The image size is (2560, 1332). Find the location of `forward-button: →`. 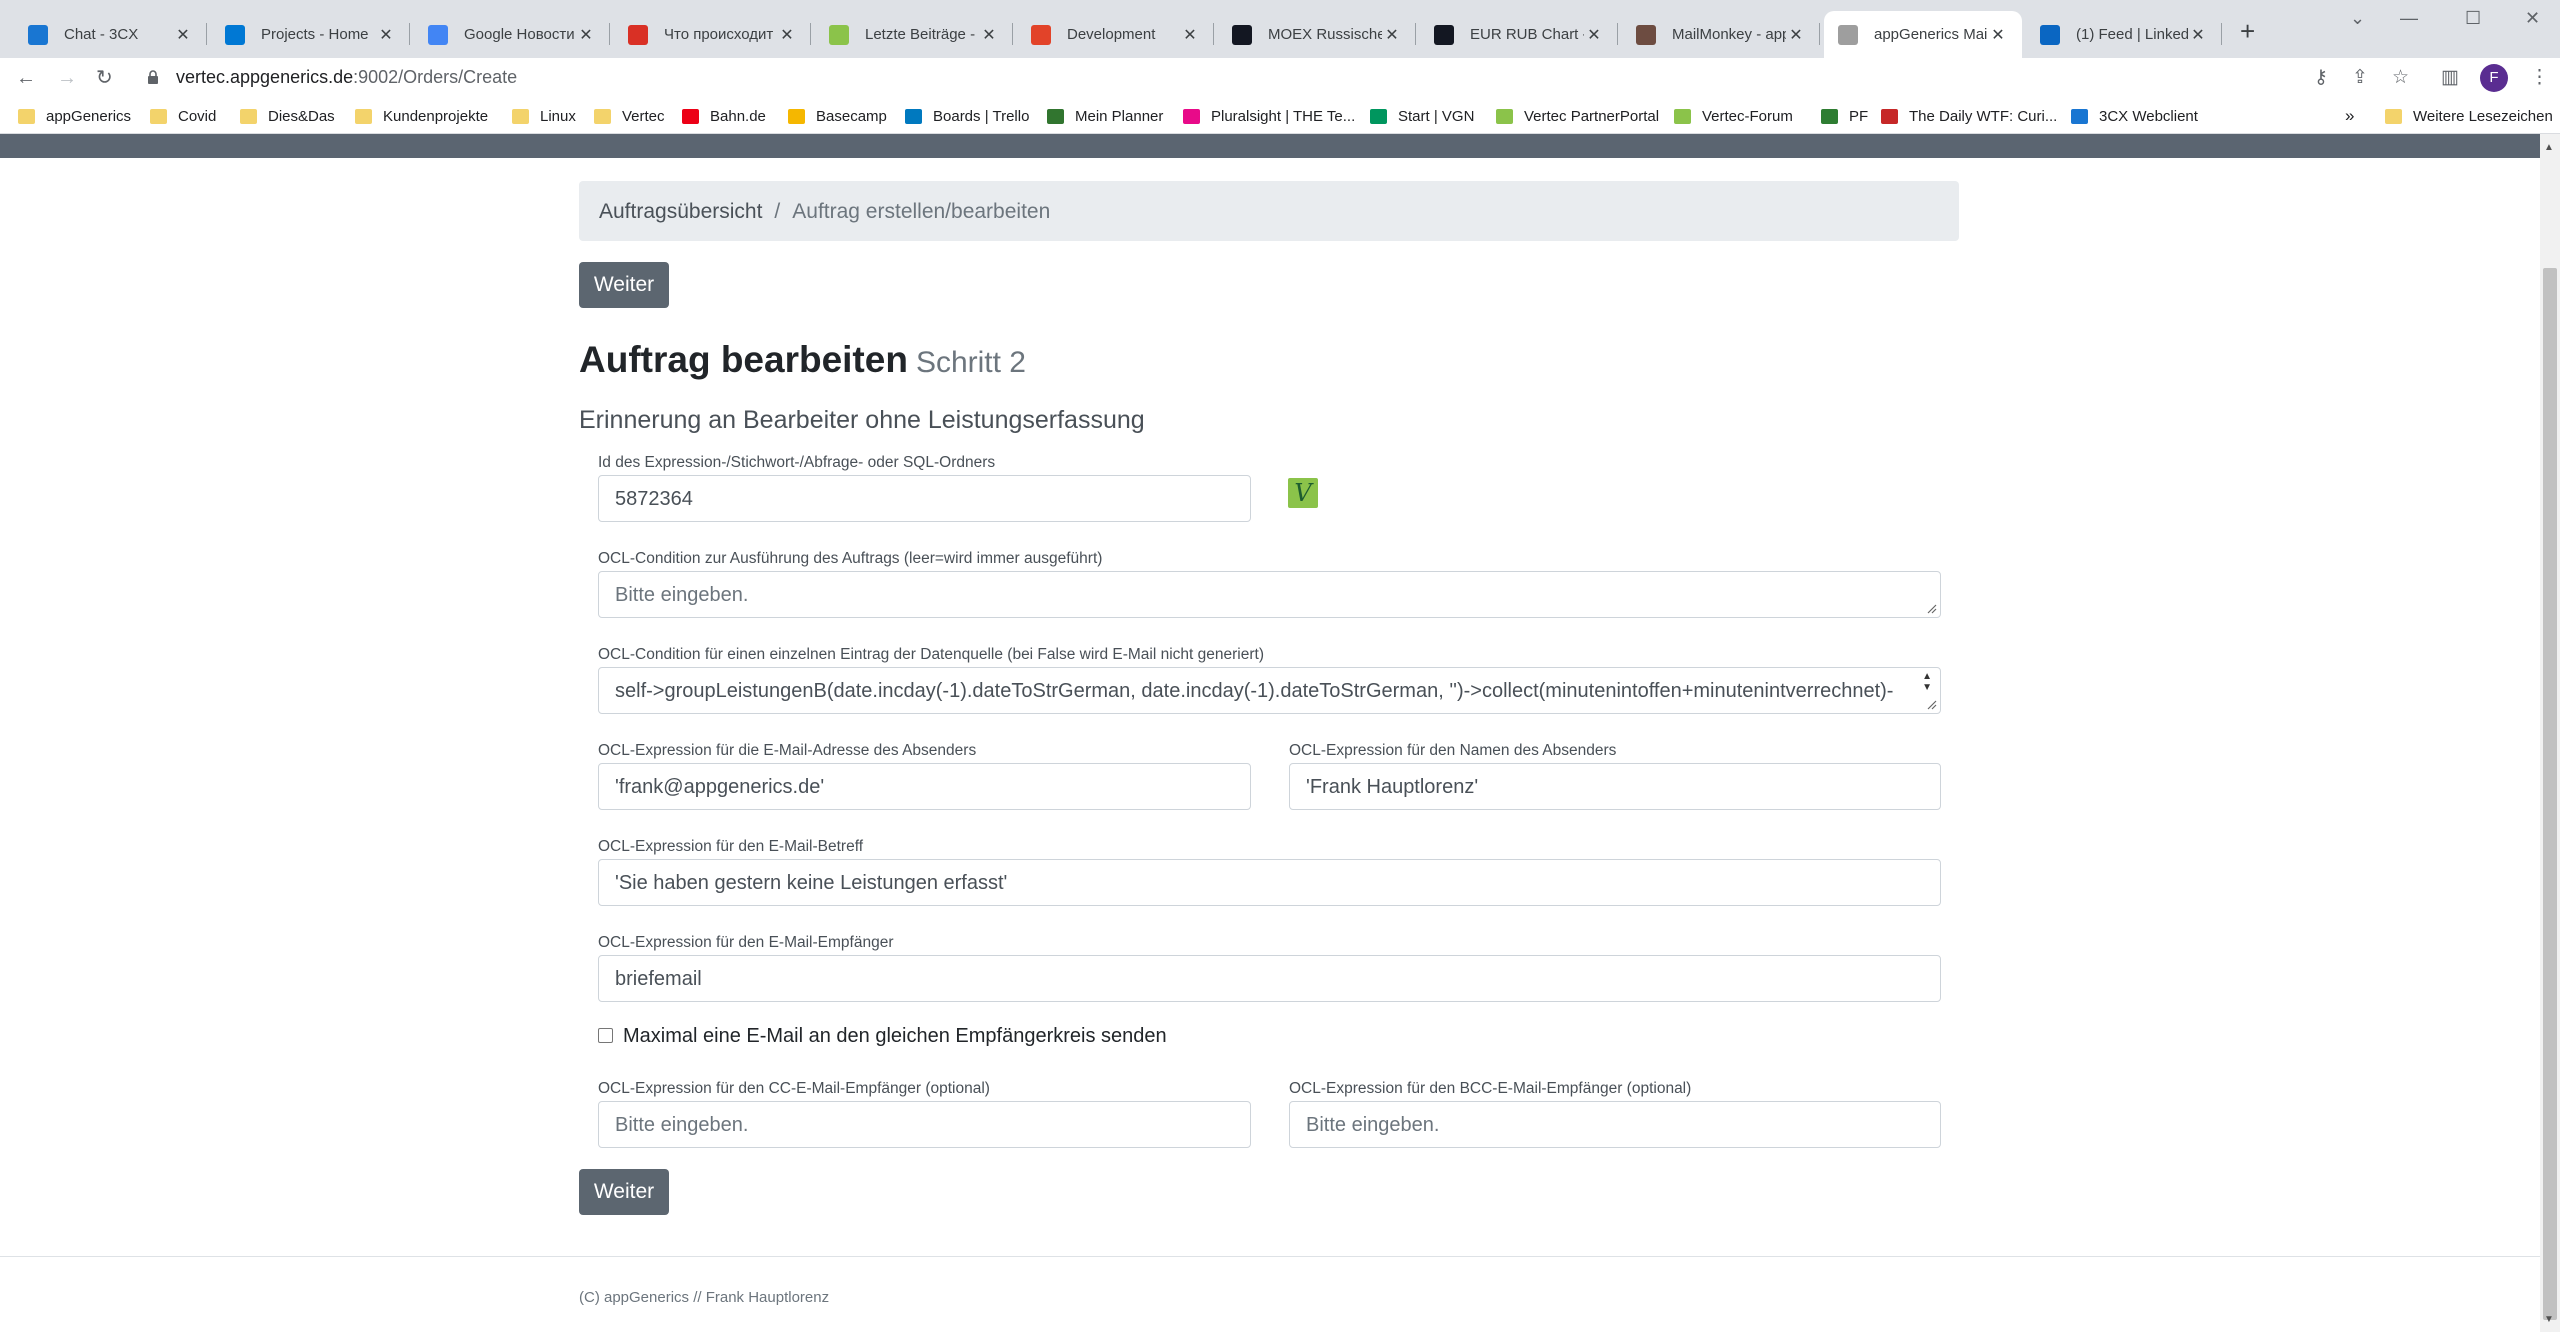

forward-button: → is located at coordinates (67, 78).